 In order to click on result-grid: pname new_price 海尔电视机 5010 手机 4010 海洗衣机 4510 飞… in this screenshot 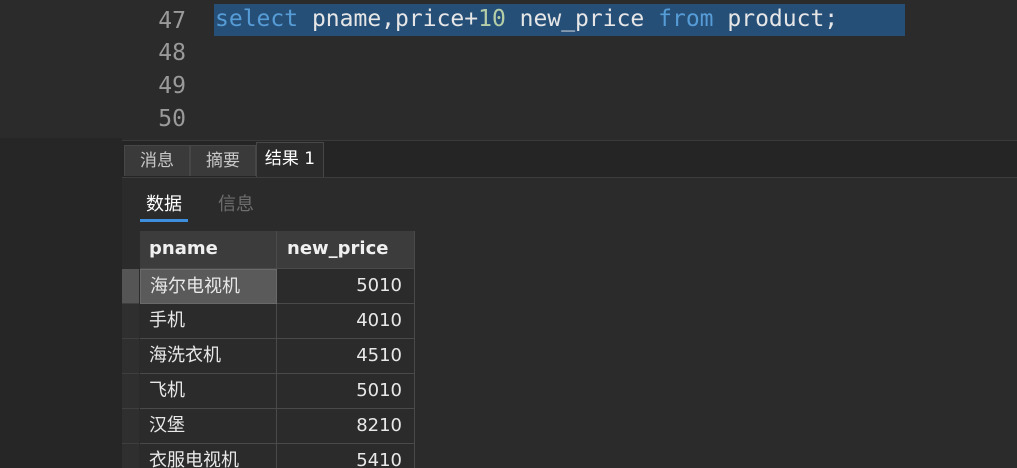, I will do `click(268, 349)`.